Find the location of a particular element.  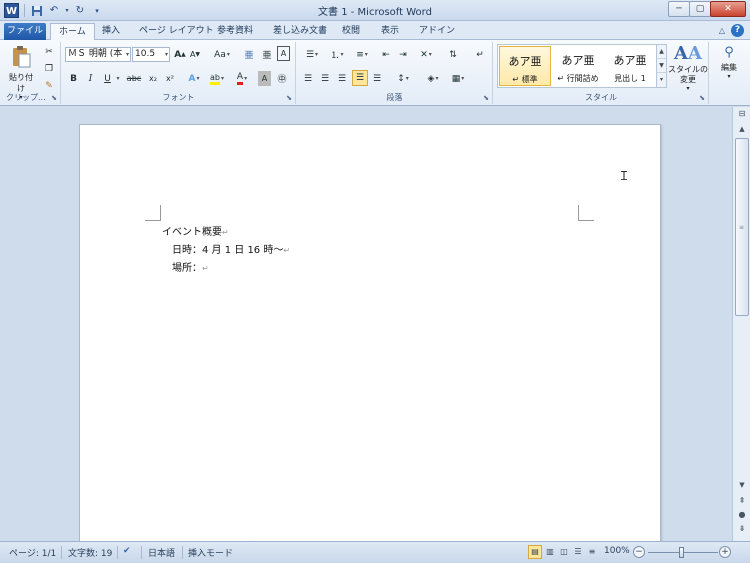

copy-icon: ❐ is located at coordinates (49, 68).